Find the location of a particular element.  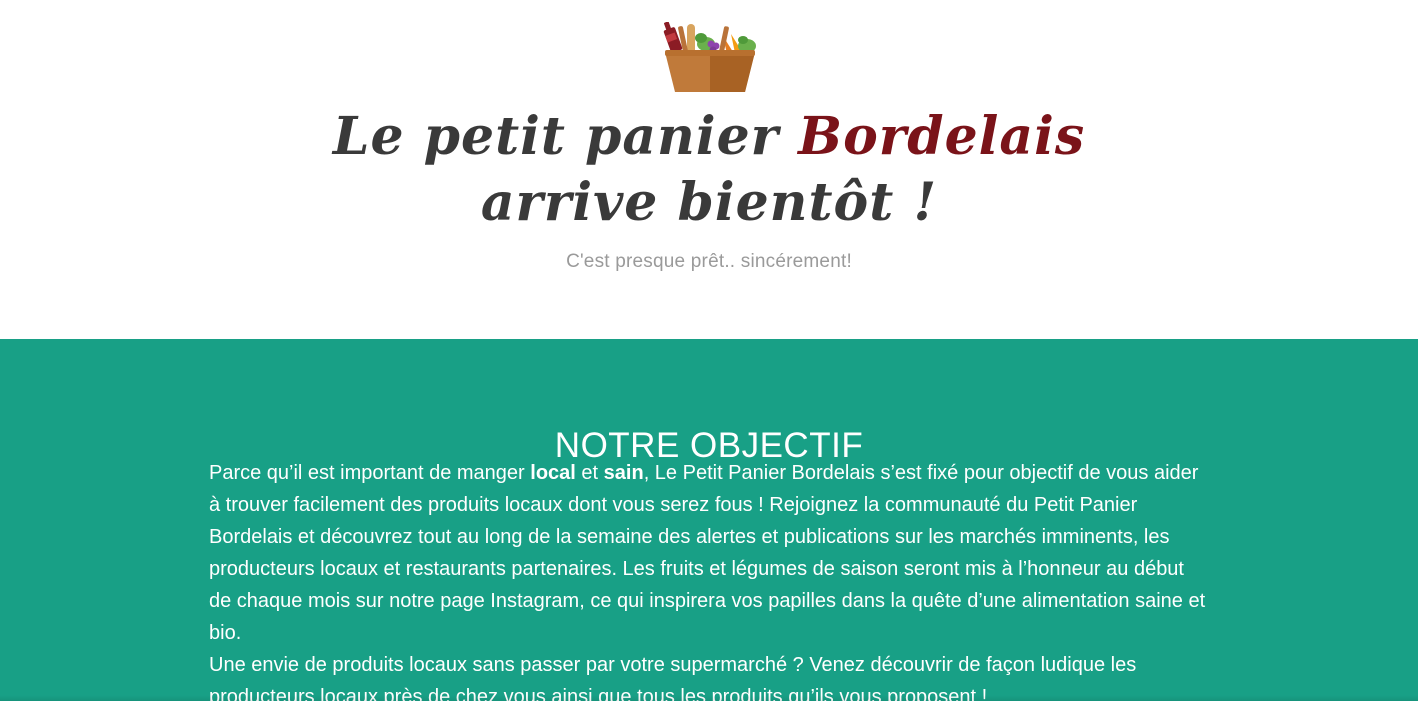

section-shadow is located at coordinates (709, 698).